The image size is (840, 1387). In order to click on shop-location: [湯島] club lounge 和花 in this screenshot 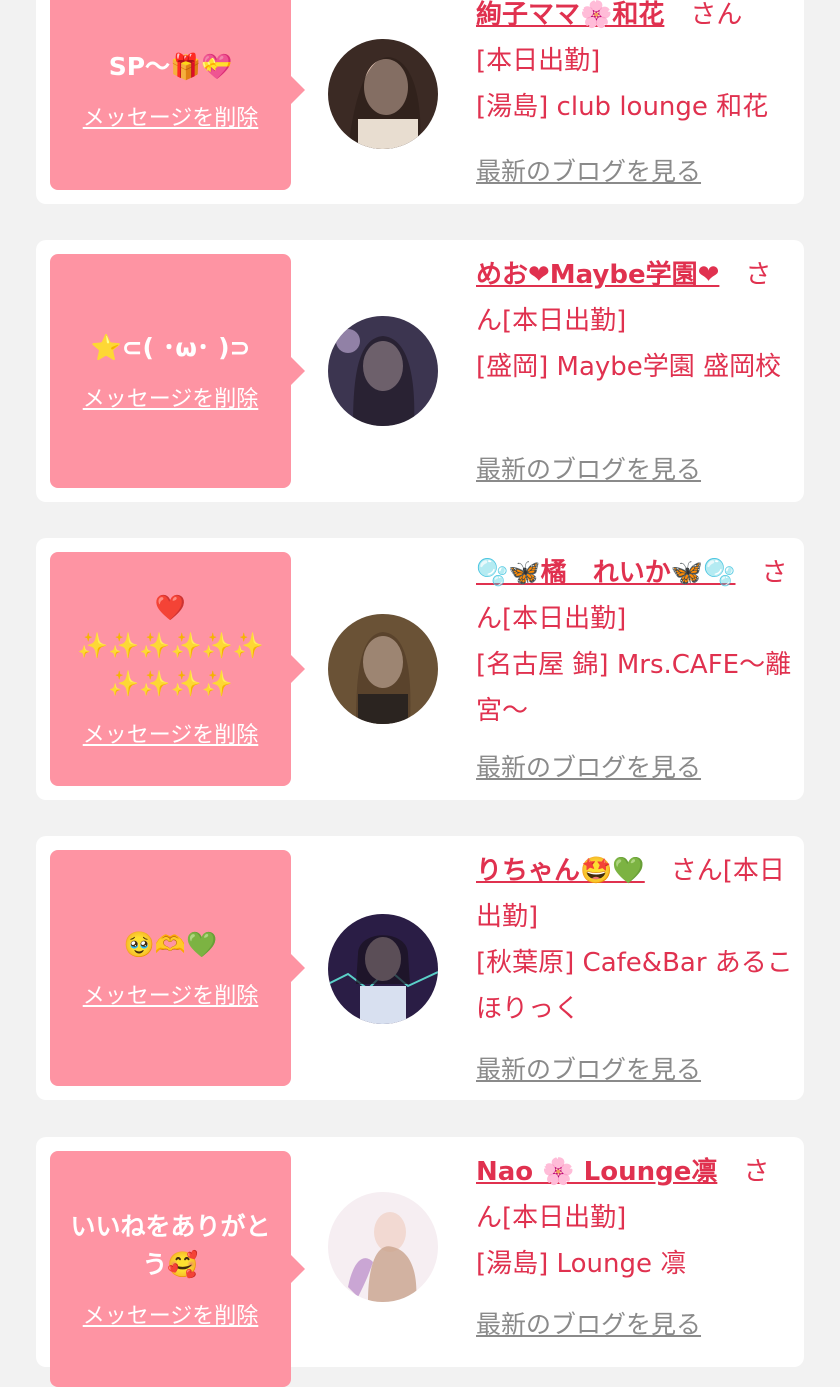, I will do `click(622, 107)`.